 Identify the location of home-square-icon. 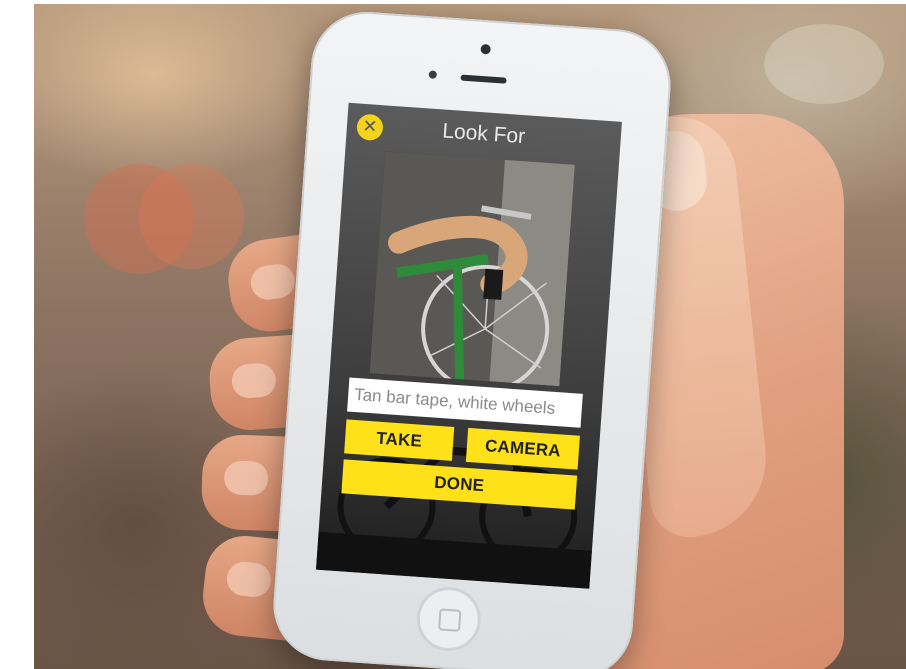
(450, 620).